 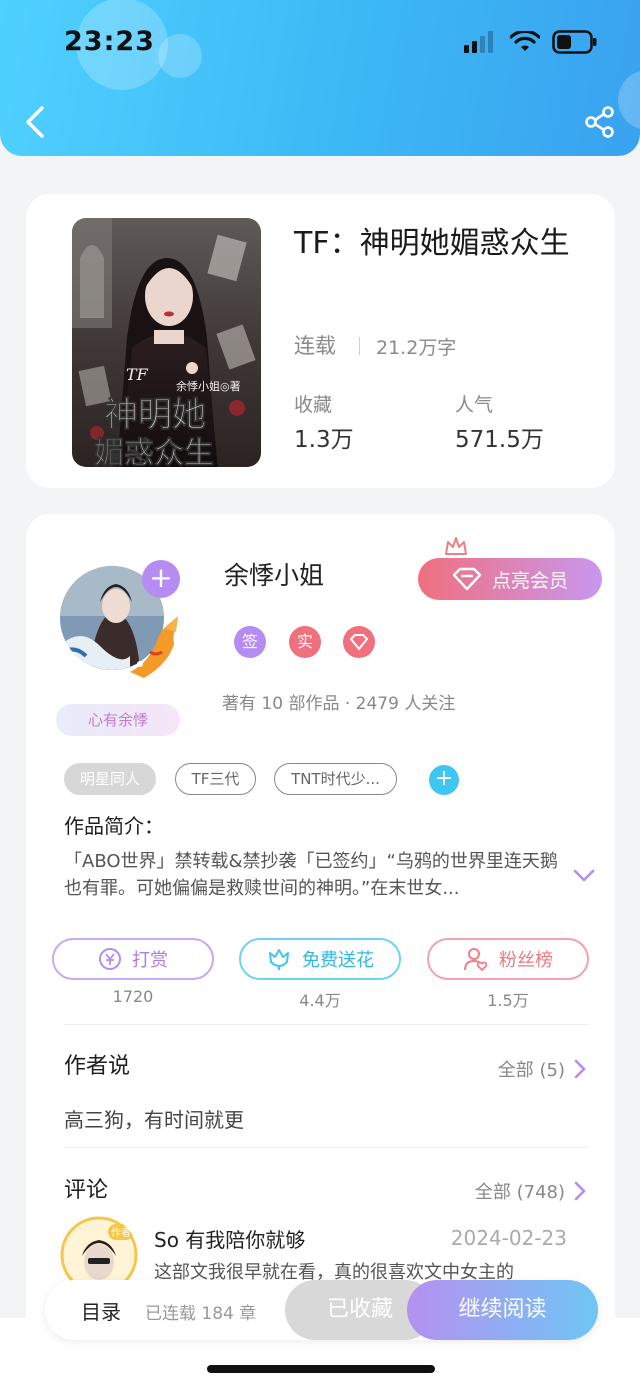 What do you see at coordinates (109, 41) in the screenshot?
I see `status-time: 23:23` at bounding box center [109, 41].